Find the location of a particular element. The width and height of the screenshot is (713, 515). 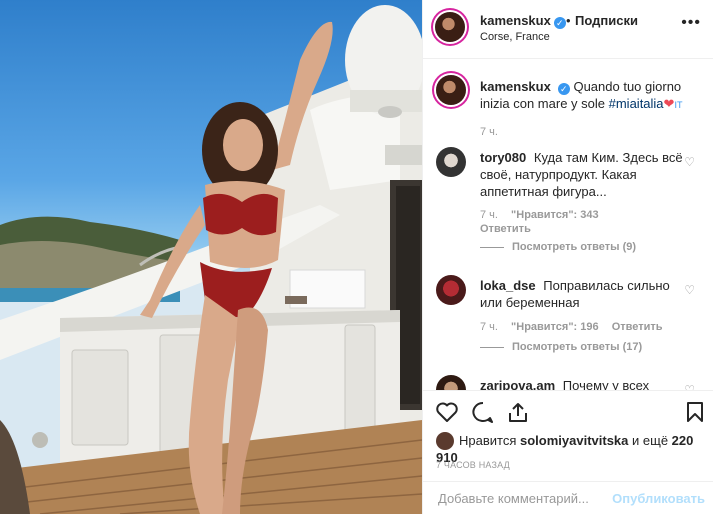

publish-button: Опубликовать is located at coordinates (658, 498).